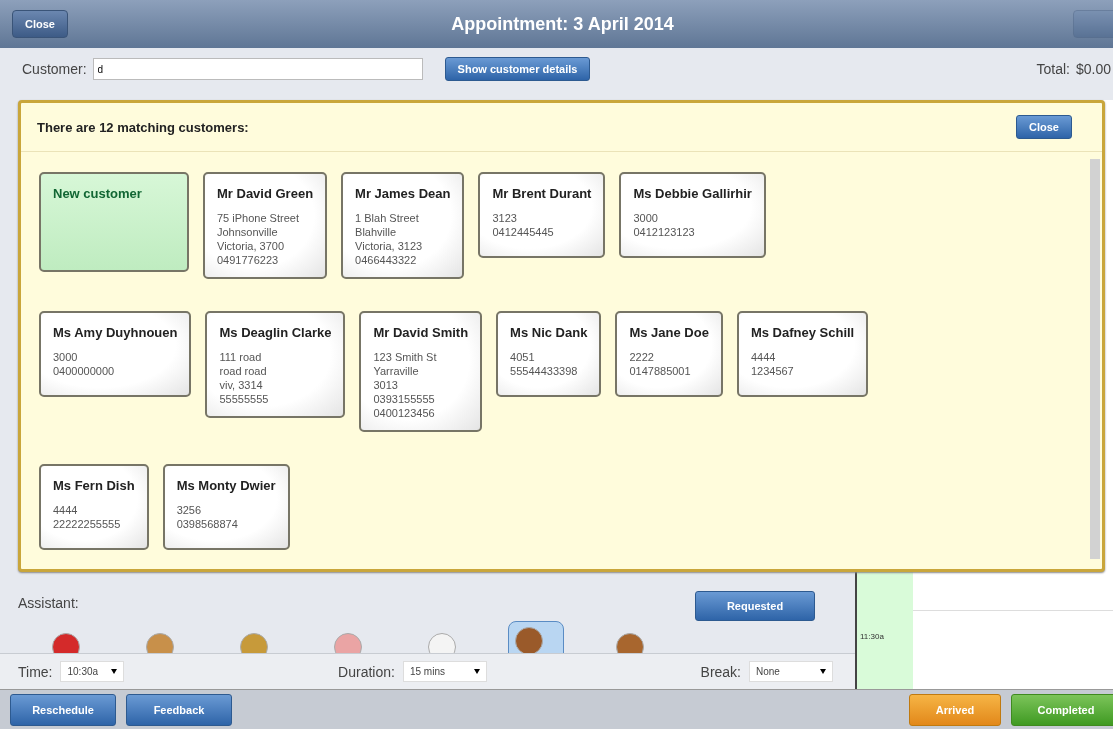 This screenshot has height=729, width=1113. I want to click on card-title: New customer, so click(98, 193).